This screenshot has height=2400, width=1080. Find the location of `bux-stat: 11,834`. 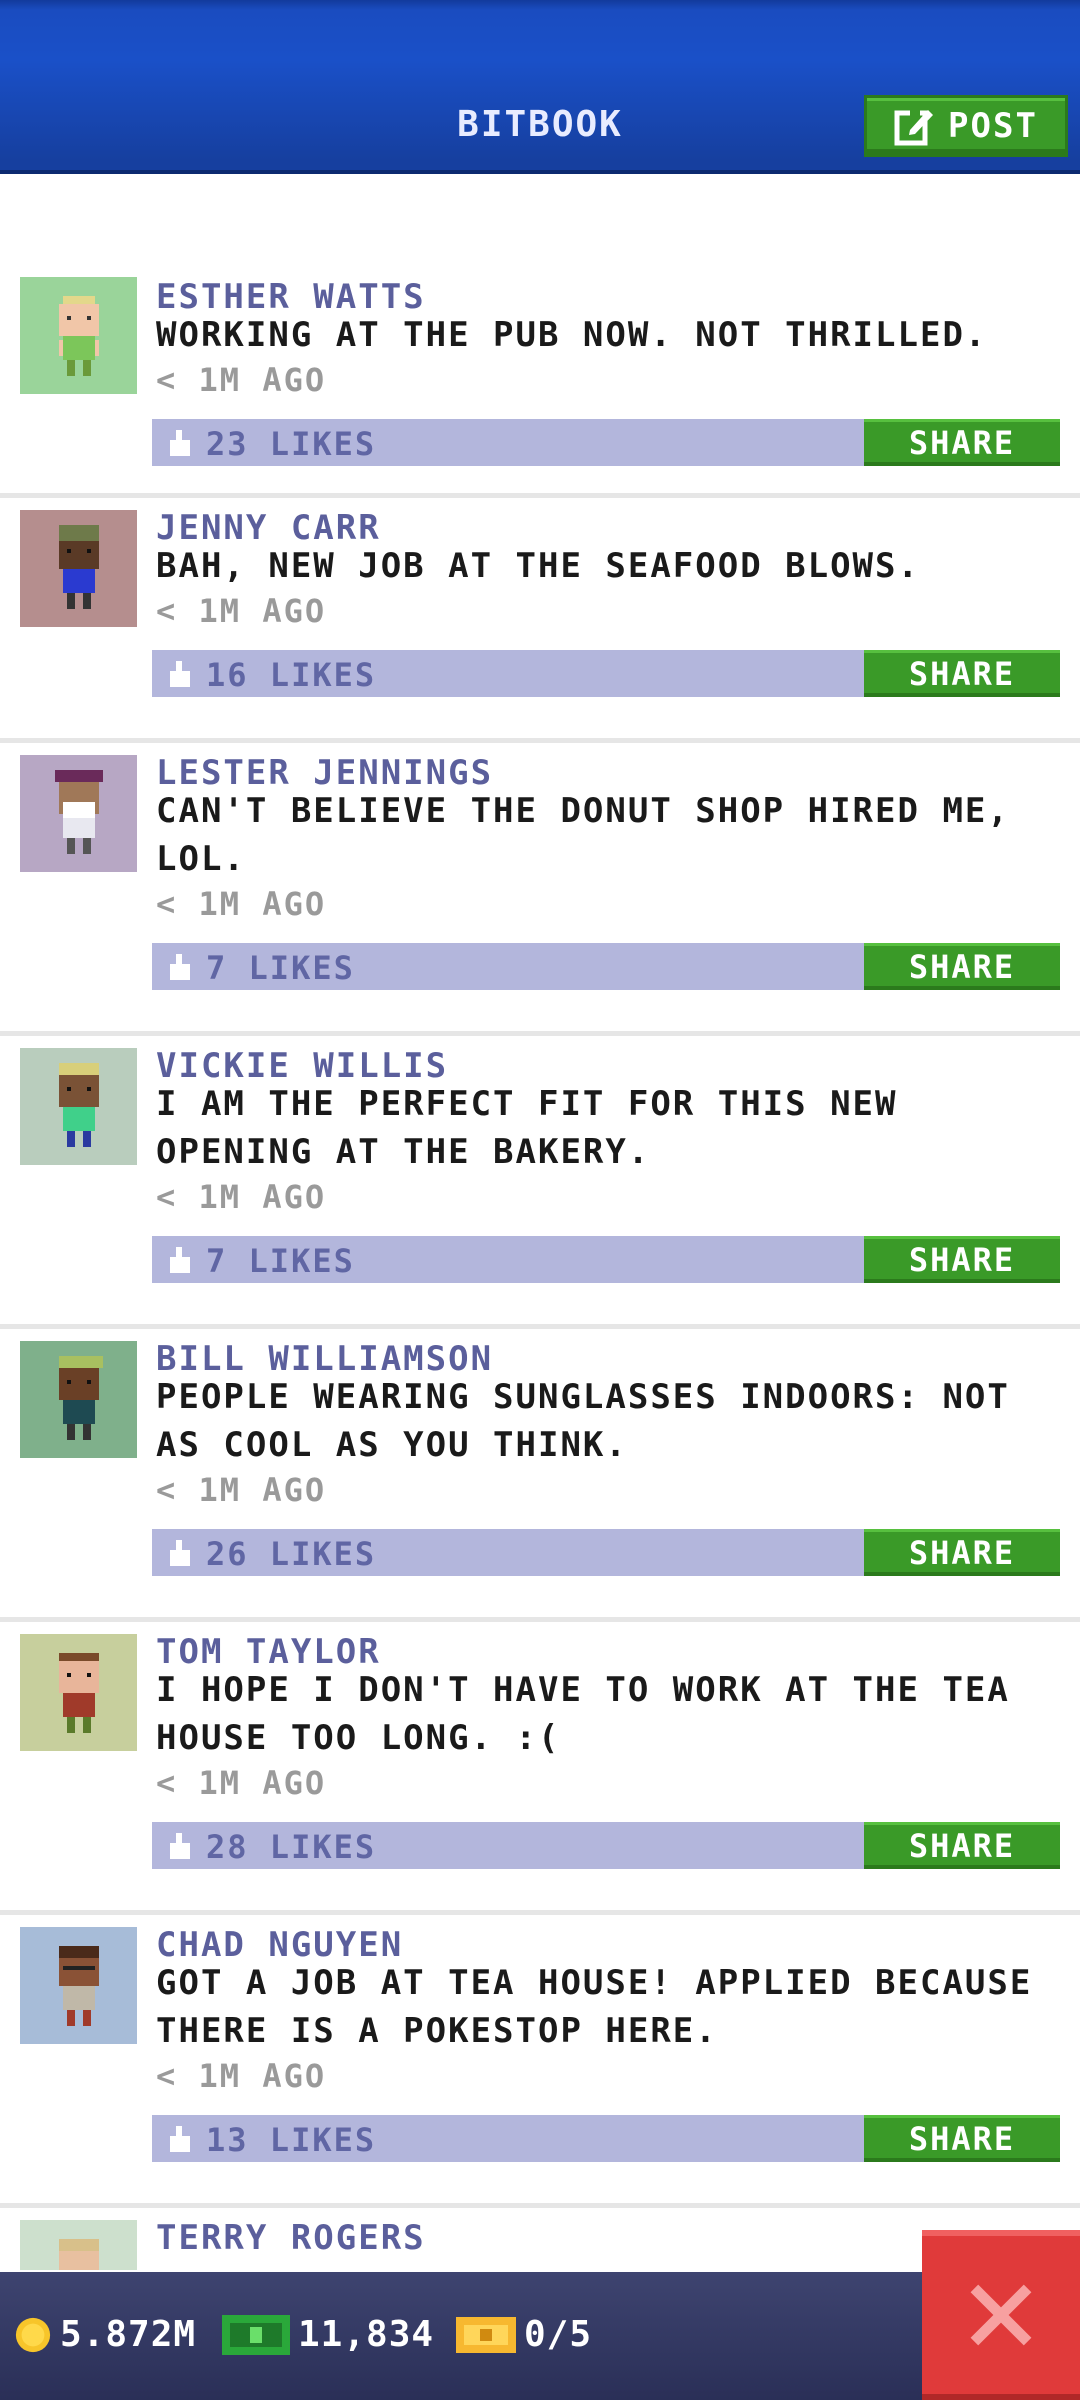

bux-stat: 11,834 is located at coordinates (328, 2334).